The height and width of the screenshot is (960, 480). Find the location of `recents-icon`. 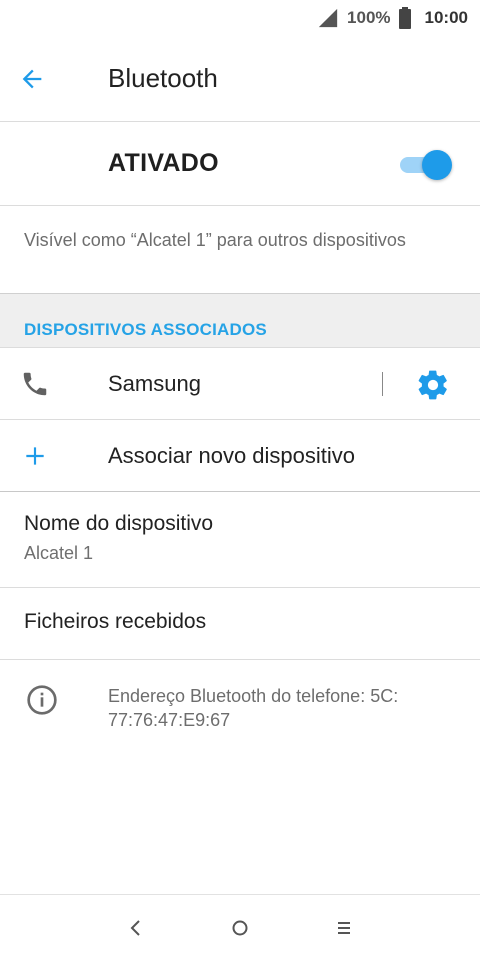

recents-icon is located at coordinates (344, 927).